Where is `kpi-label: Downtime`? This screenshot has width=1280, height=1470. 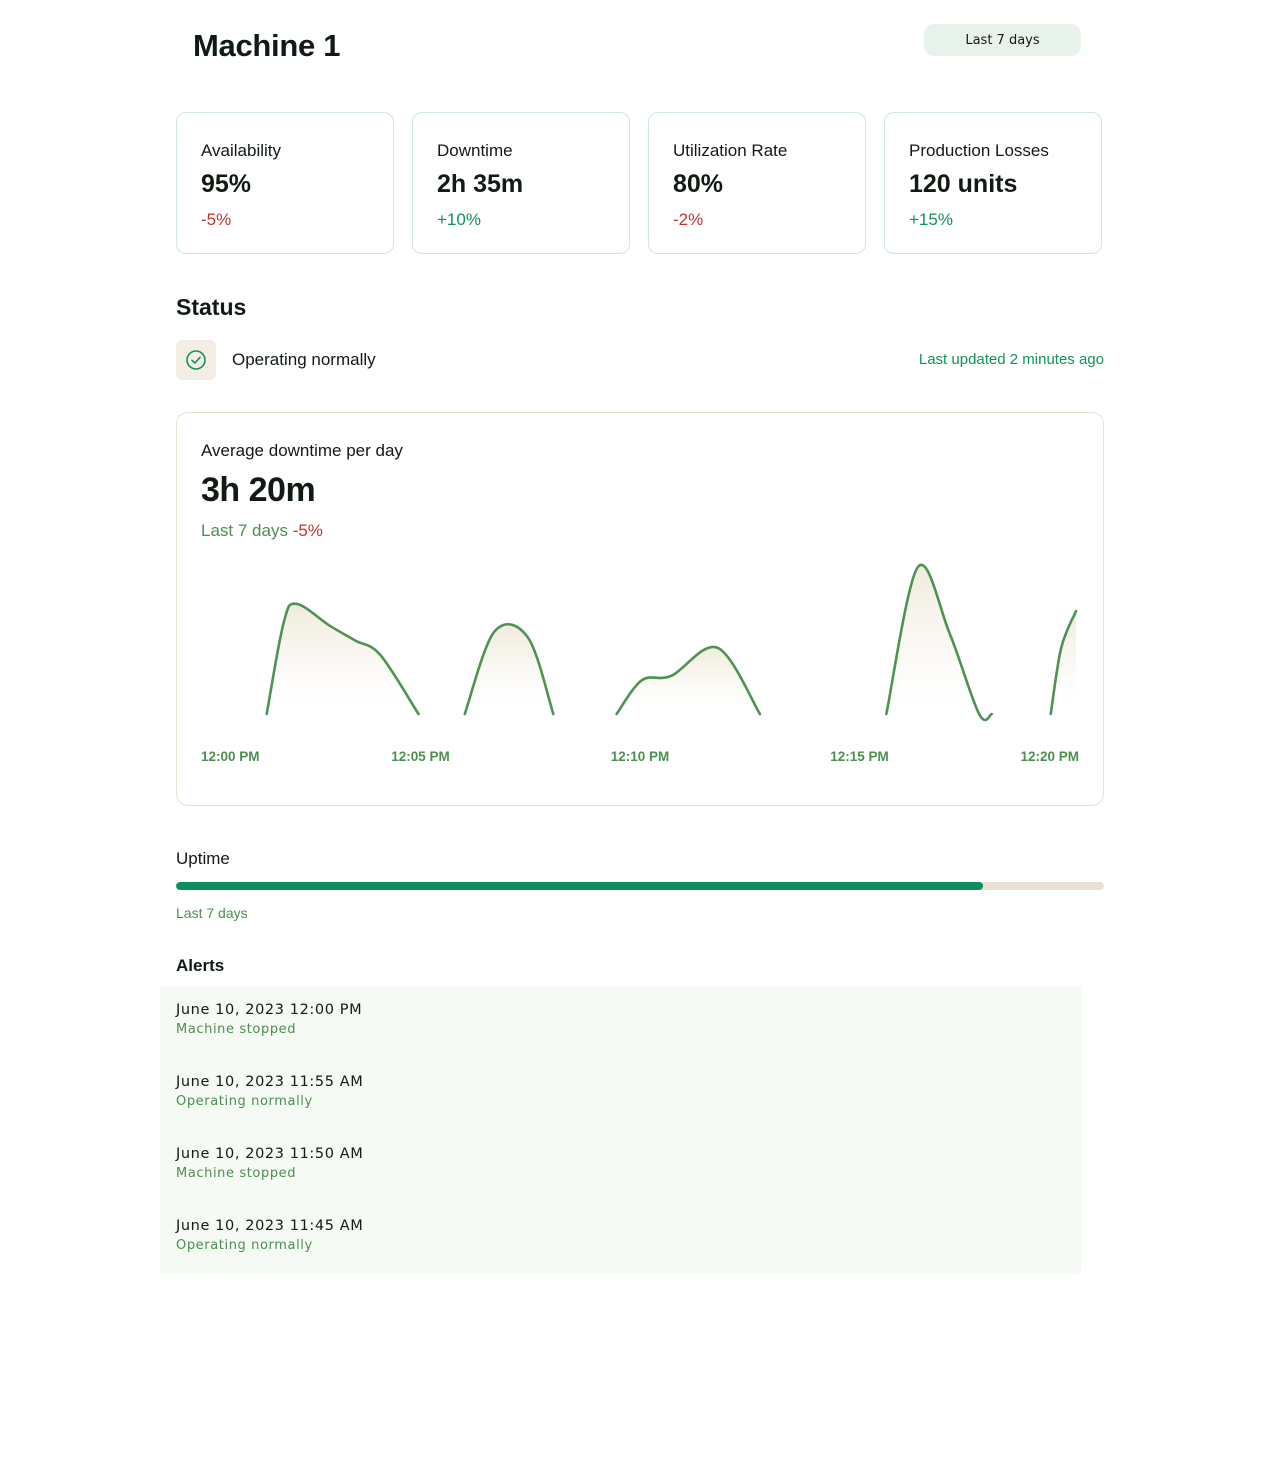 kpi-label: Downtime is located at coordinates (475, 150).